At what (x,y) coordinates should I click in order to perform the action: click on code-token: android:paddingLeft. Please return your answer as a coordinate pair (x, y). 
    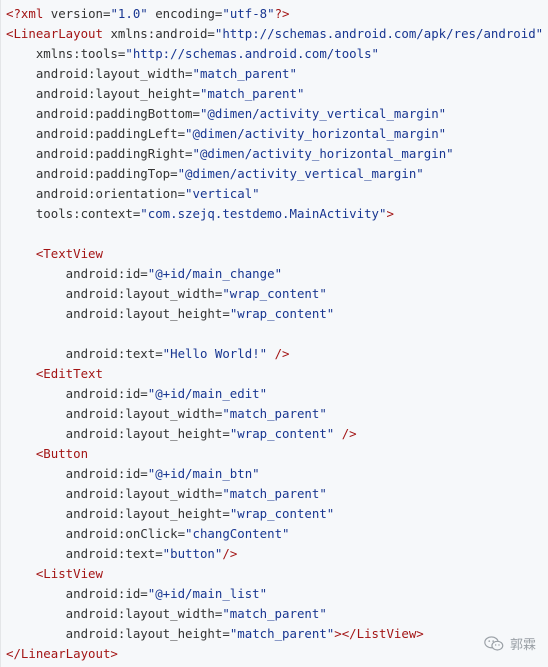
    Looking at the image, I should click on (92, 133).